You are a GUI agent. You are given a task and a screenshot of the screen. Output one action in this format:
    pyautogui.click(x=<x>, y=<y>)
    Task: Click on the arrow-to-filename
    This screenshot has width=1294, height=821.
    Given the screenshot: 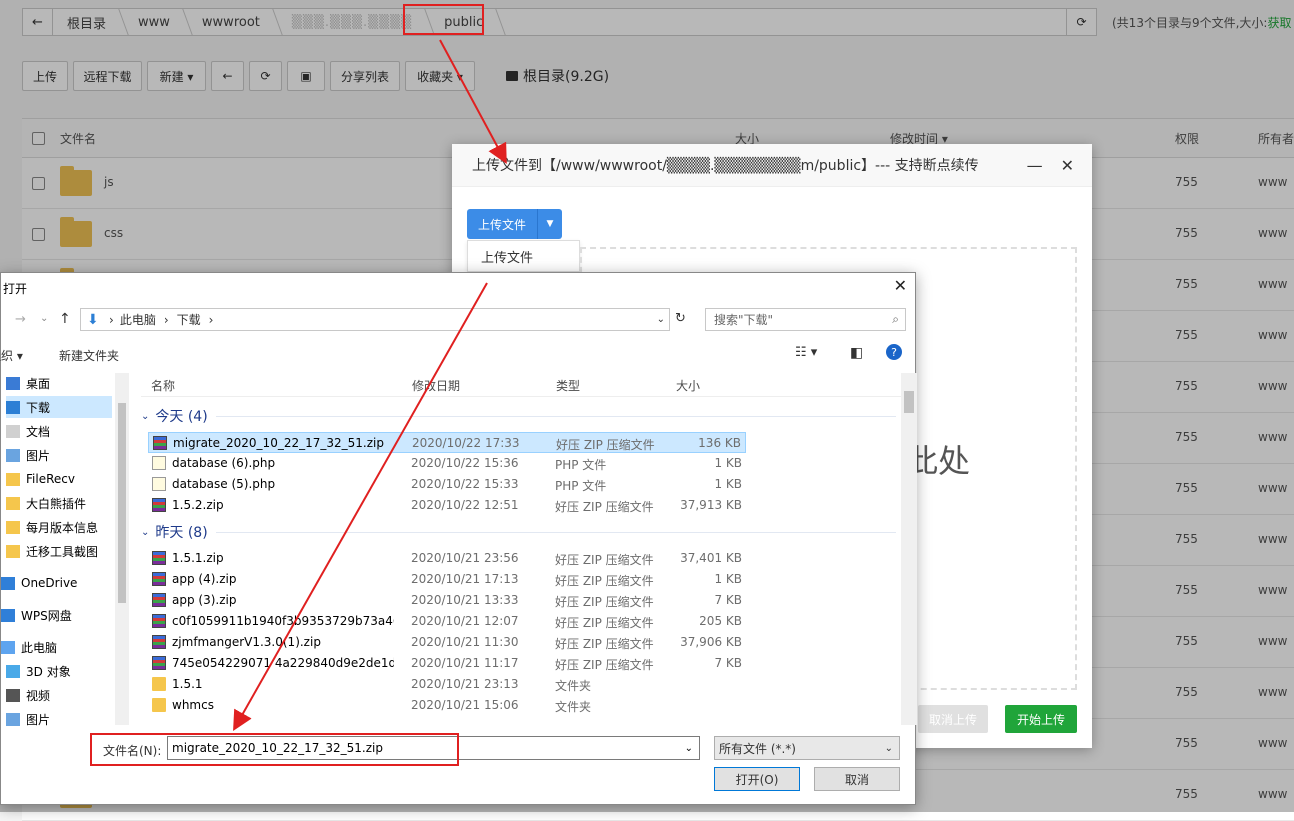 What is the action you would take?
    pyautogui.click(x=360, y=506)
    